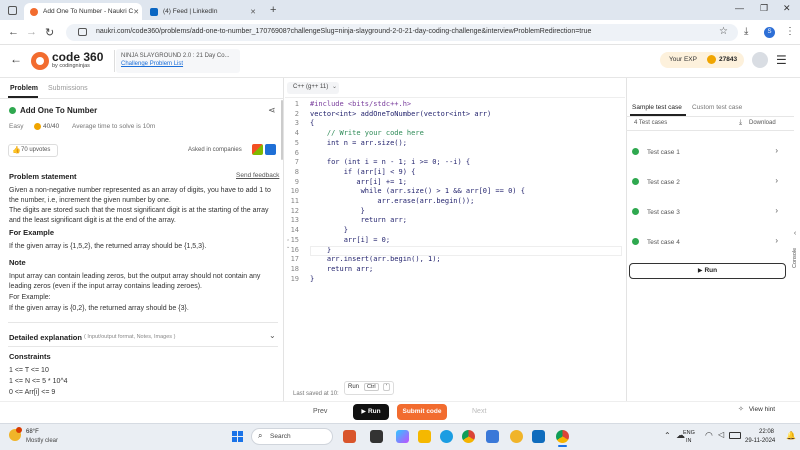 This screenshot has width=800, height=450. I want to click on line-number: 7, so click(296, 162).